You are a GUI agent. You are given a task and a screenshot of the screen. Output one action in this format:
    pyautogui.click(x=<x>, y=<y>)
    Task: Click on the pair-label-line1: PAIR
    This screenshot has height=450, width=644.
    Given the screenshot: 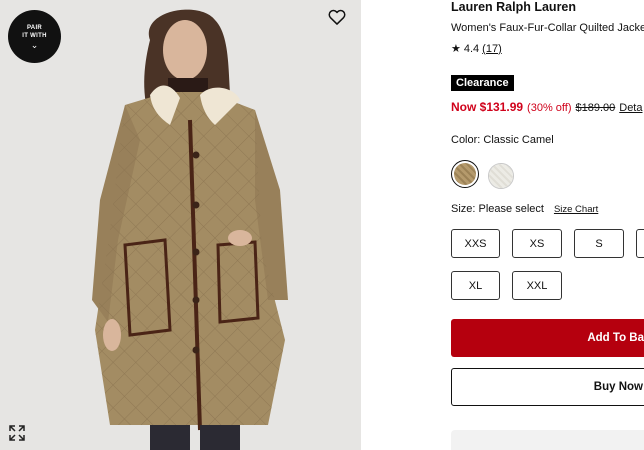 What is the action you would take?
    pyautogui.click(x=34, y=28)
    